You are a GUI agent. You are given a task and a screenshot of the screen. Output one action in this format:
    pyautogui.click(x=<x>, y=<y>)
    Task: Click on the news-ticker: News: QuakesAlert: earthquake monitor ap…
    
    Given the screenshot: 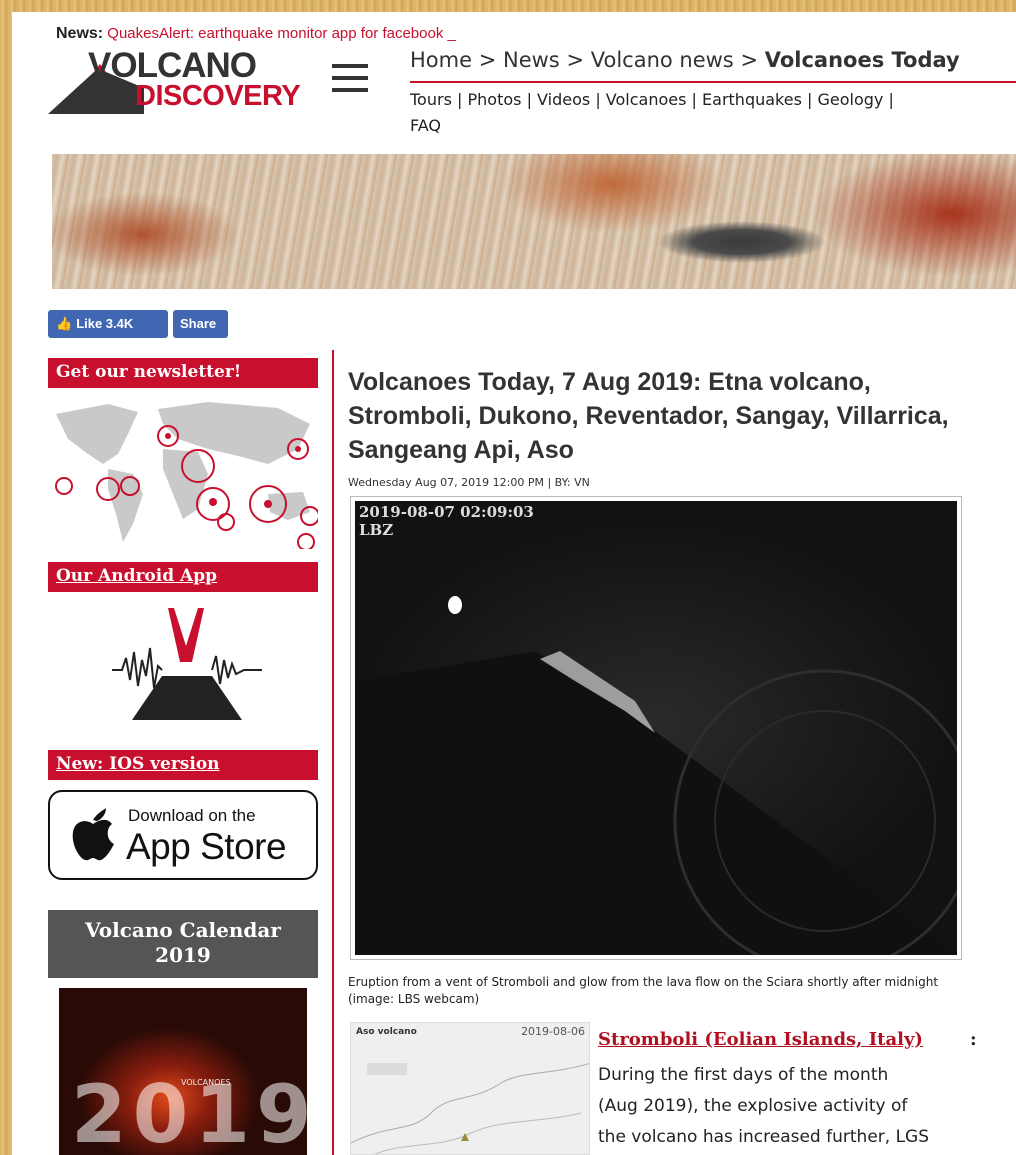 What is the action you would take?
    pyautogui.click(x=256, y=34)
    